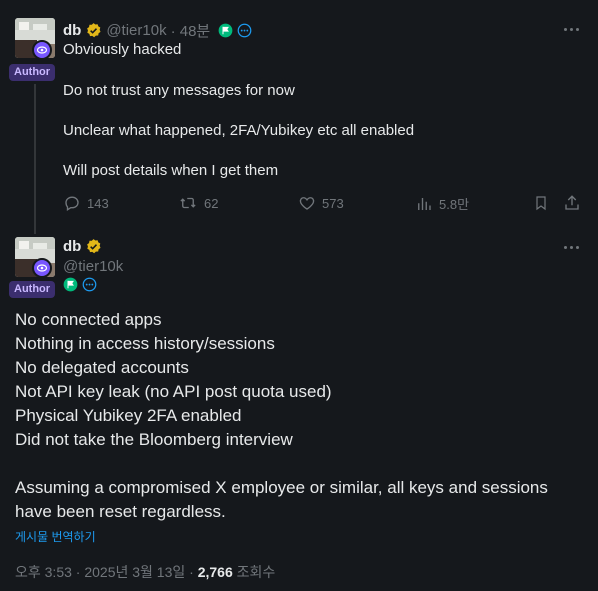  I want to click on tweet-line: Do not trust any messages for now, so click(179, 90).